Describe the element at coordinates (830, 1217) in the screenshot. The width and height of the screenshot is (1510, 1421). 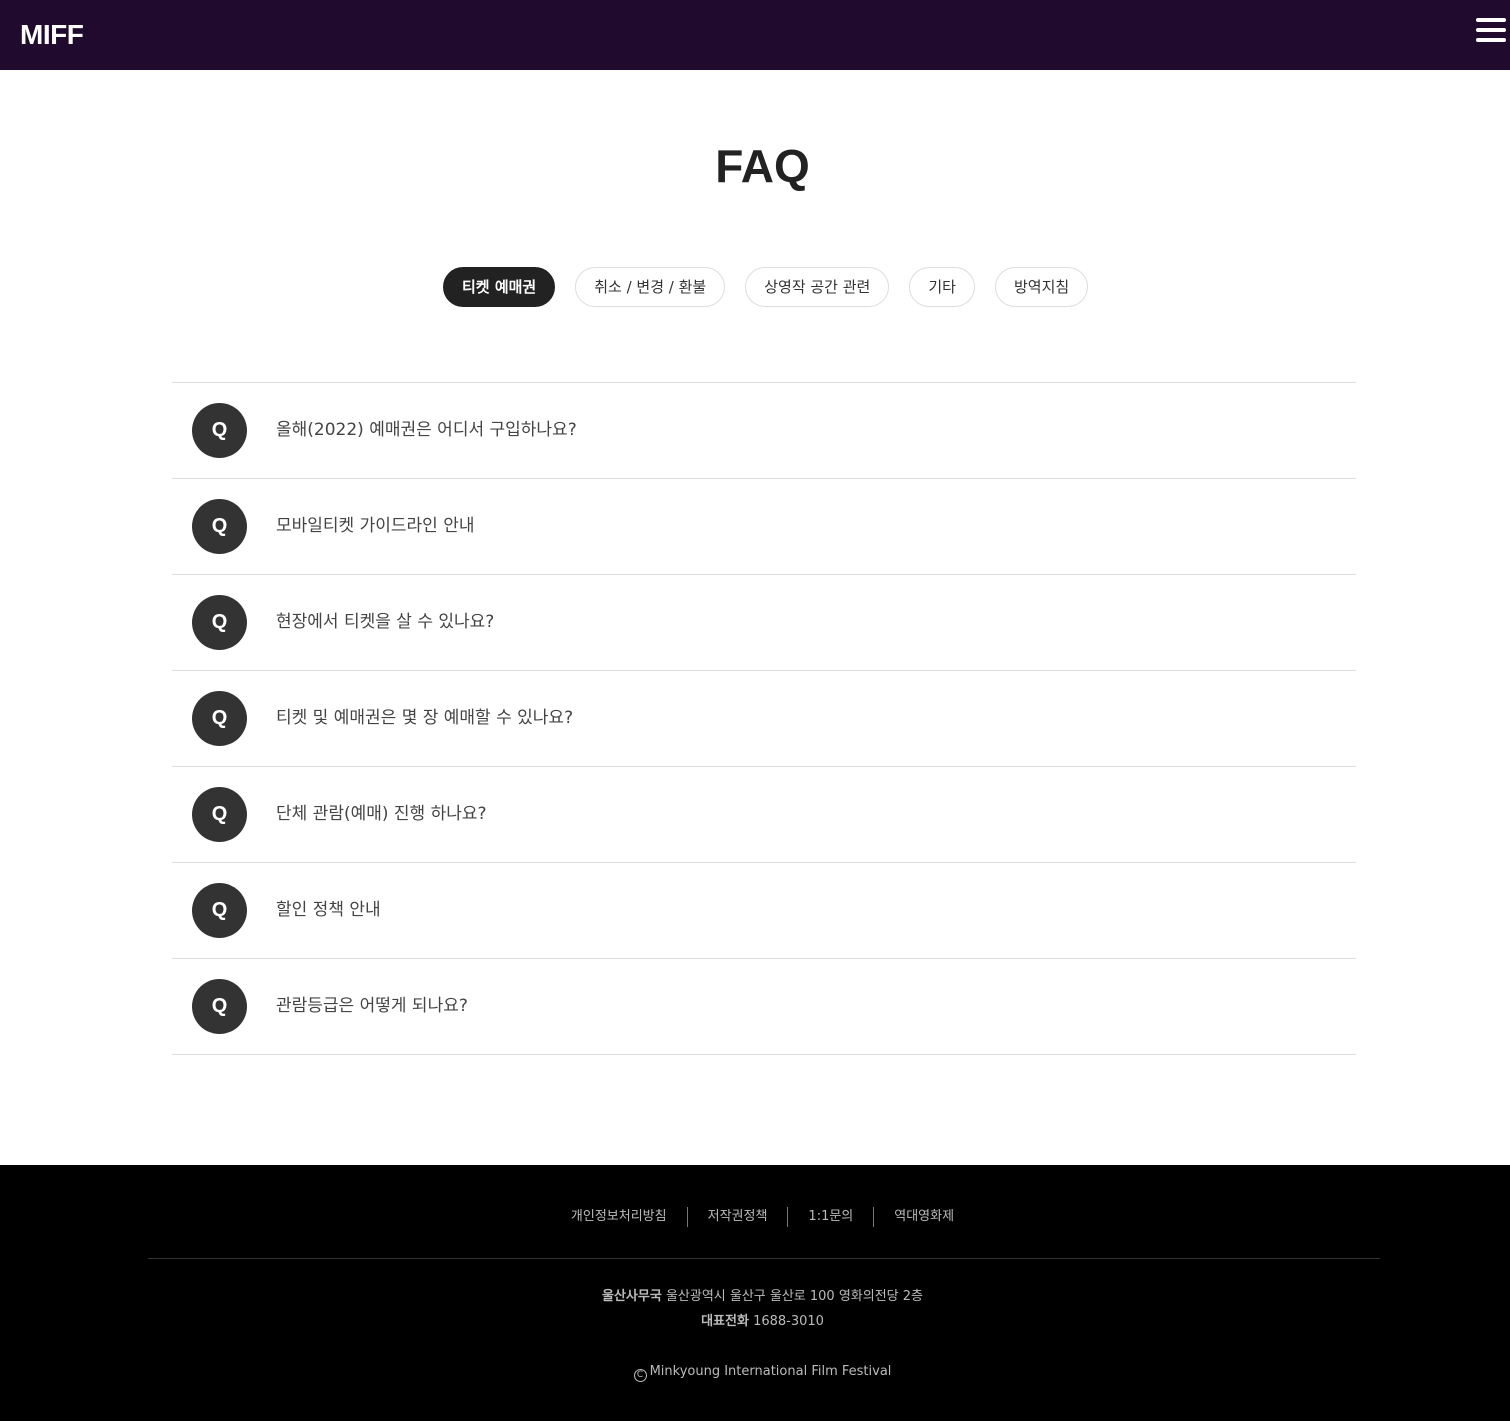
I see `footer-link-inquiry: 1:1문의` at that location.